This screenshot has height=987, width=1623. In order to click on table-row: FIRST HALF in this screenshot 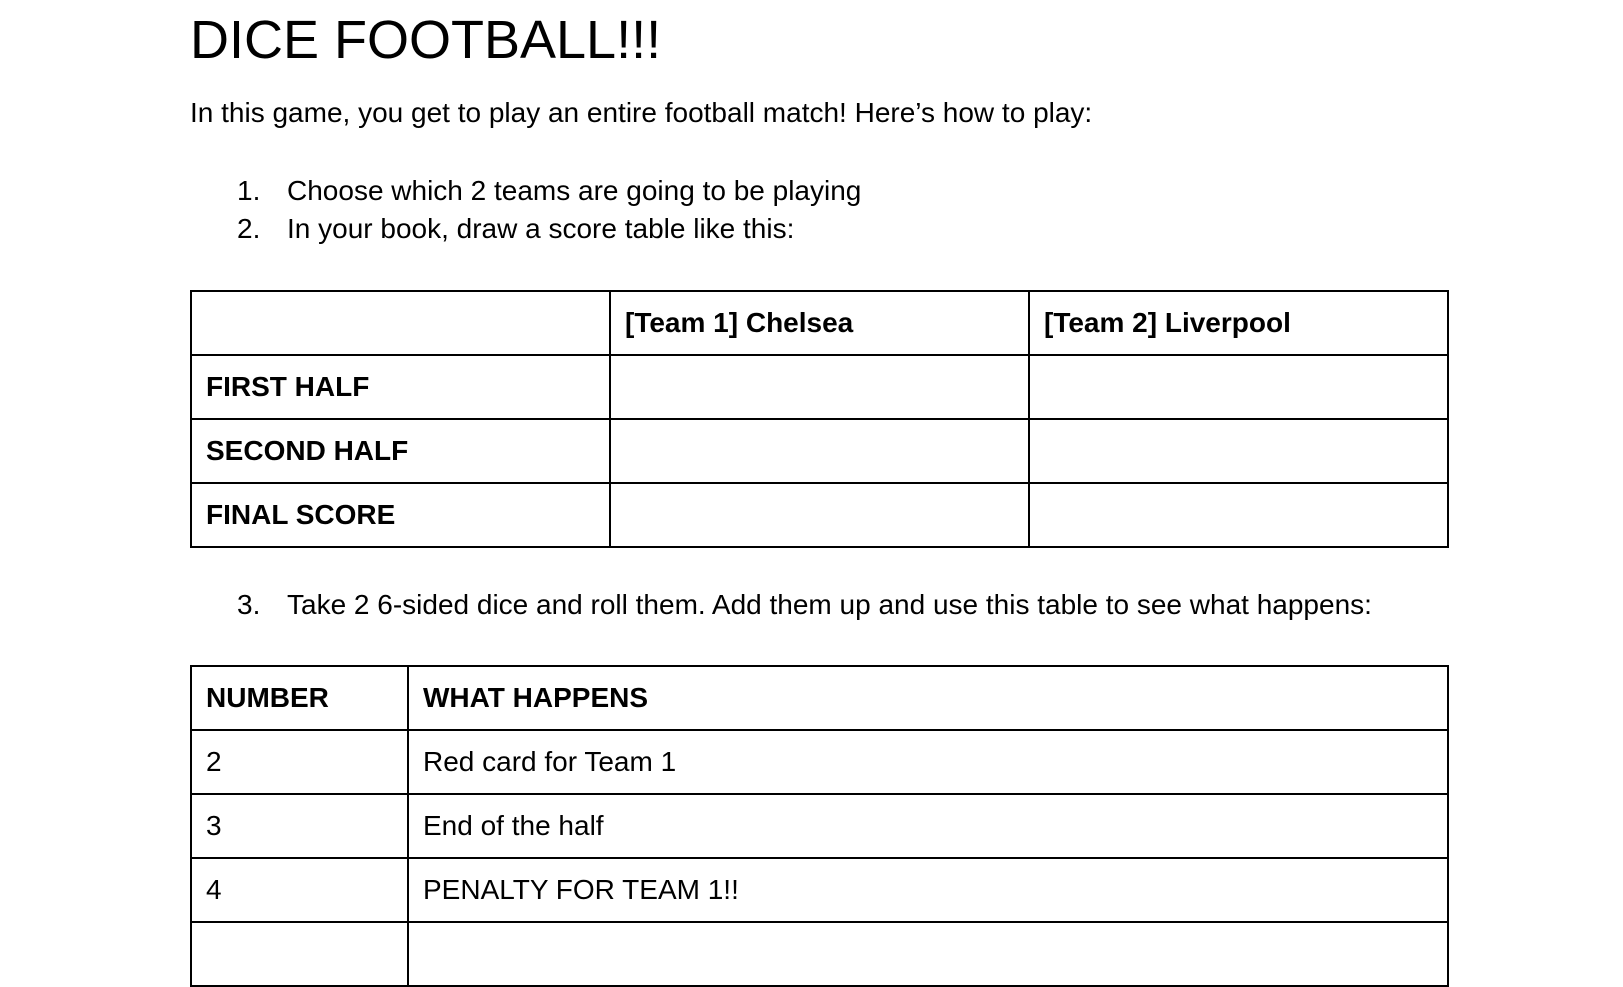, I will do `click(819, 387)`.